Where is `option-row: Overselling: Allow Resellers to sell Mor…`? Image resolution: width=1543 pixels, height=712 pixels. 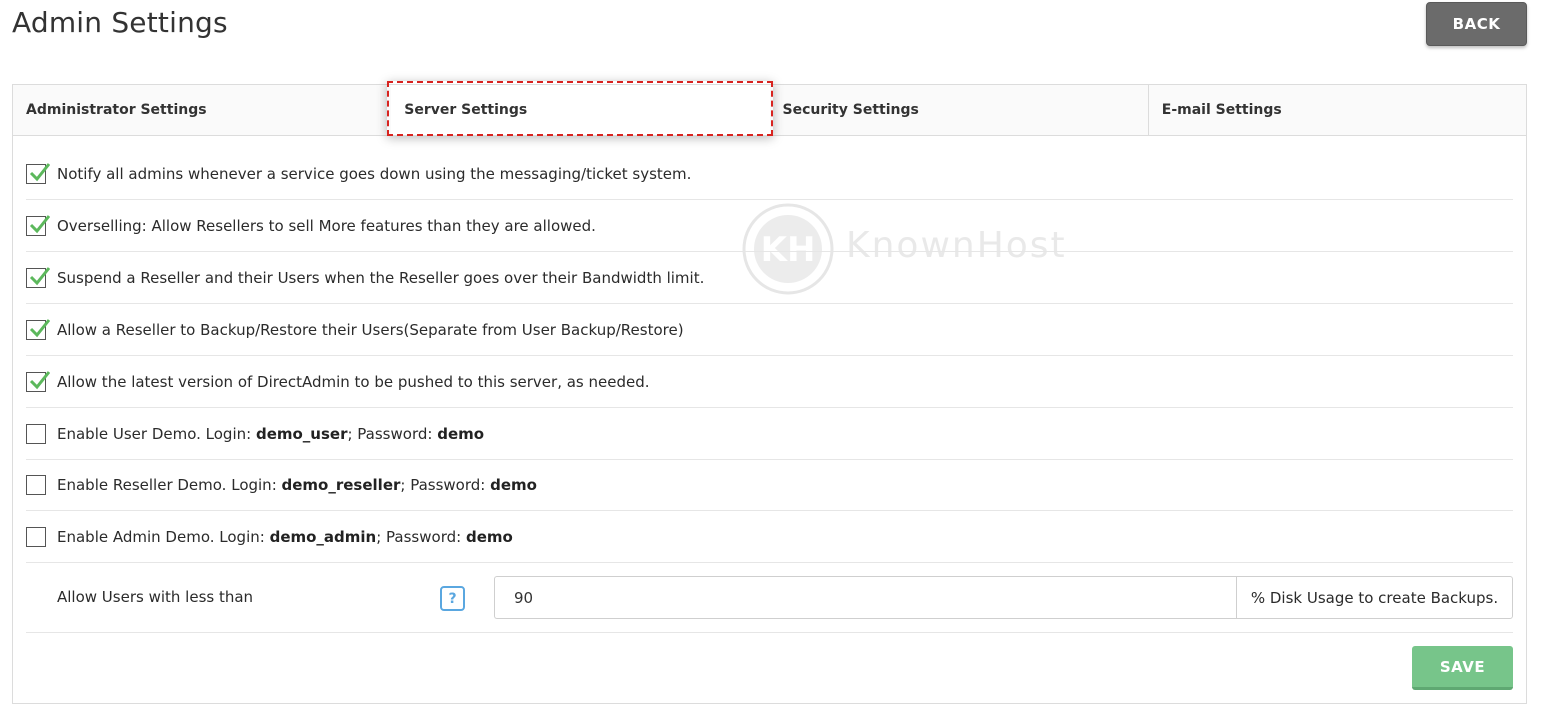
option-row: Overselling: Allow Resellers to sell Mor… is located at coordinates (769, 226).